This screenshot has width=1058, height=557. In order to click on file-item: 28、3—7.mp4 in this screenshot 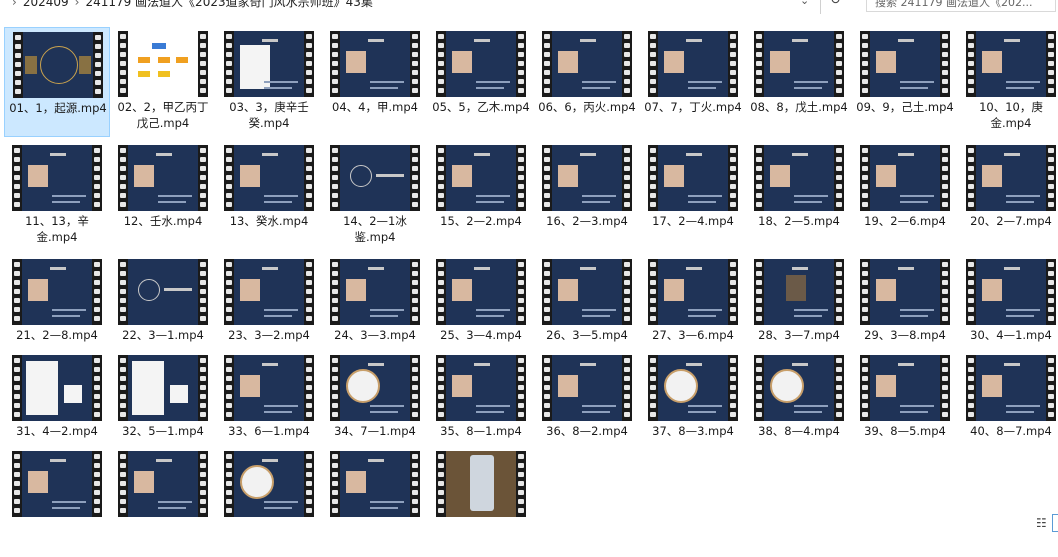, I will do `click(799, 310)`.